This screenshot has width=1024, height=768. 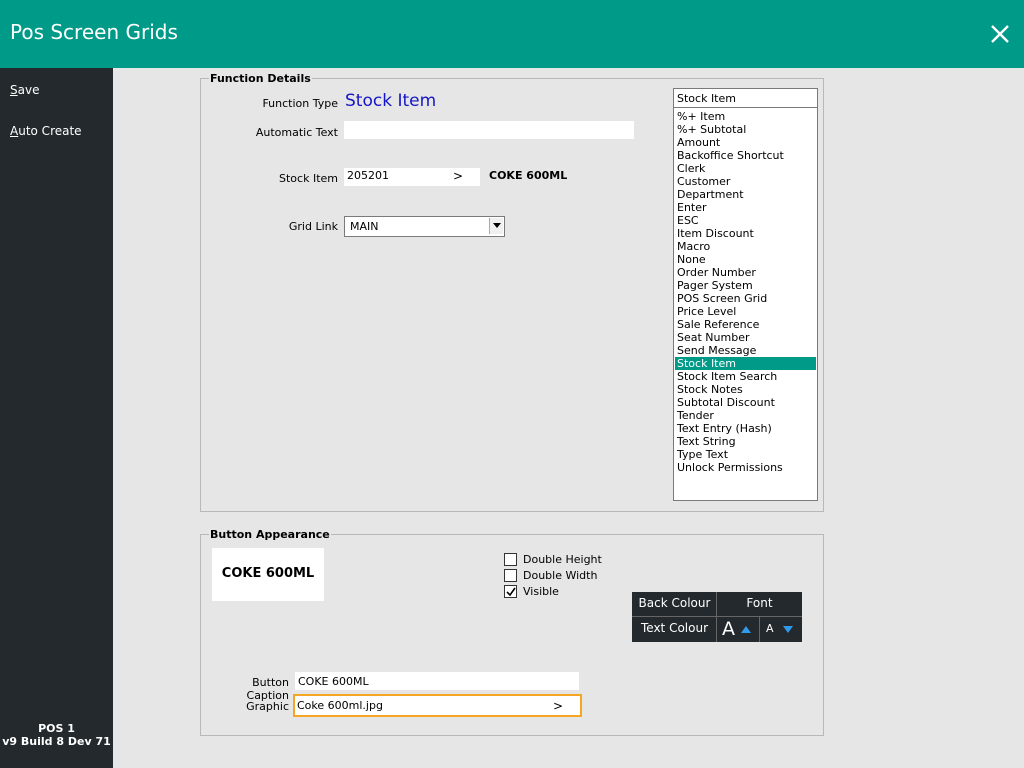 What do you see at coordinates (745, 116) in the screenshot?
I see `function-list-item: %+ Item` at bounding box center [745, 116].